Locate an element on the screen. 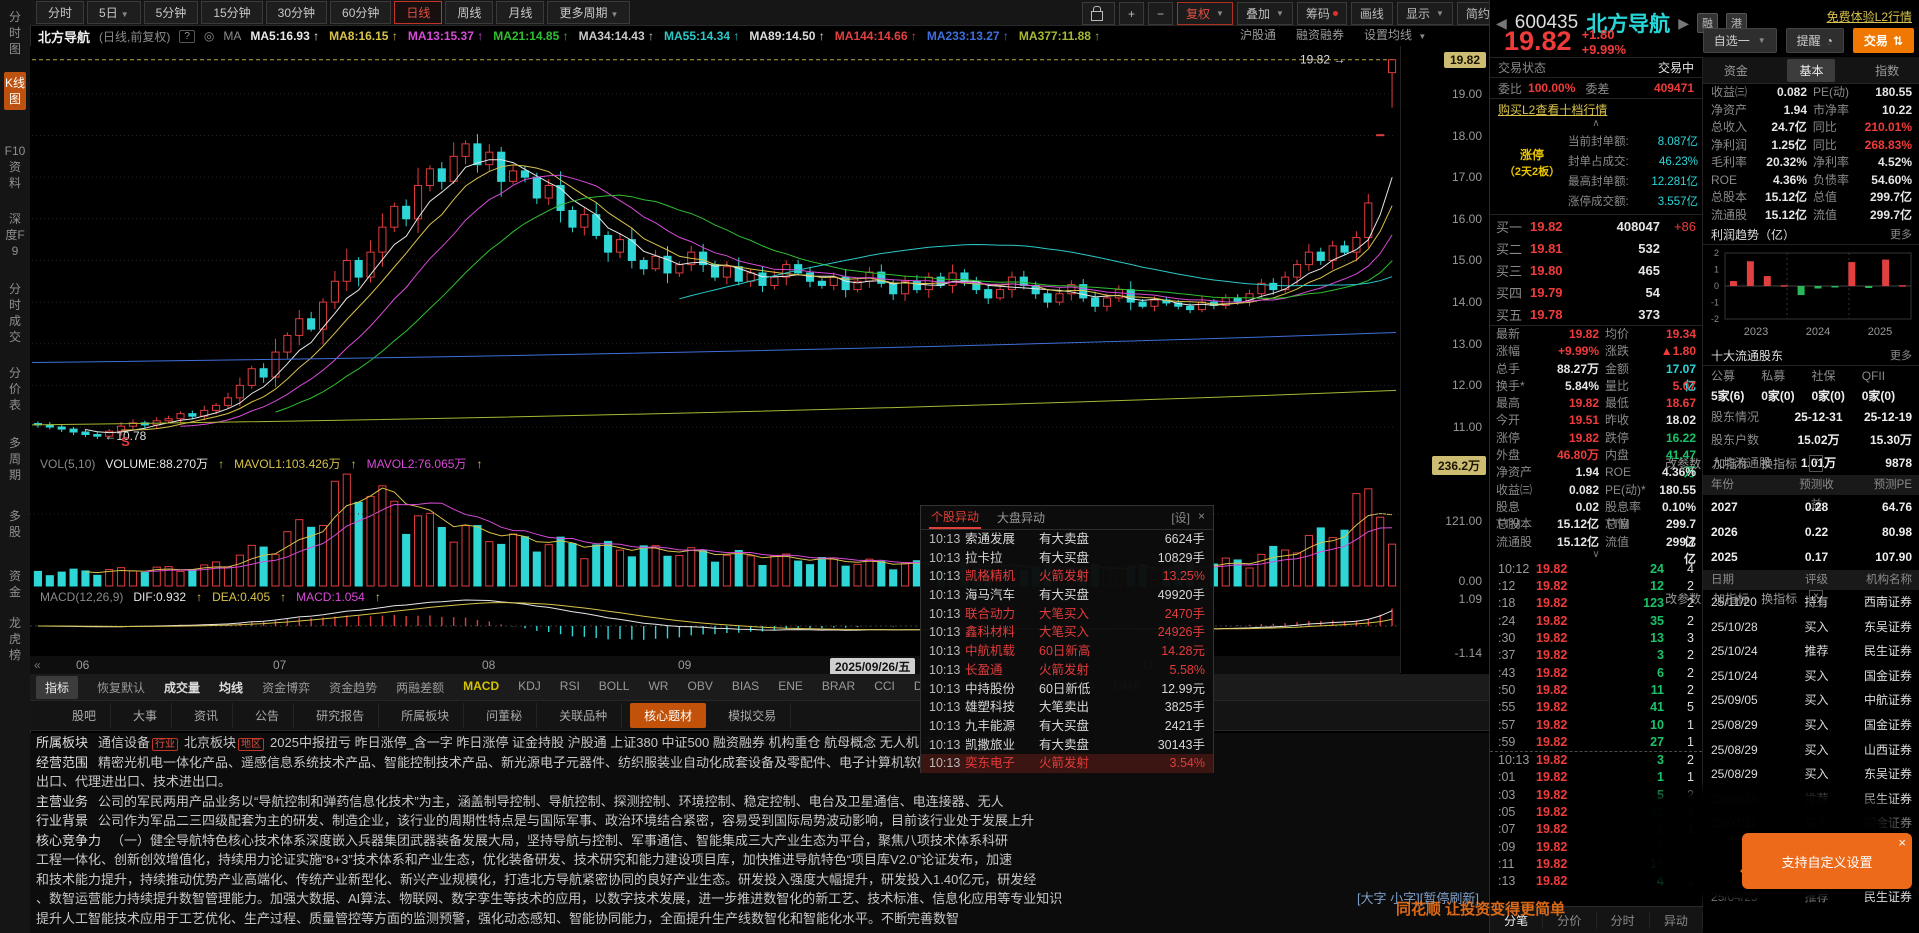 The height and width of the screenshot is (933, 1919). period-button: 日线 is located at coordinates (418, 12).